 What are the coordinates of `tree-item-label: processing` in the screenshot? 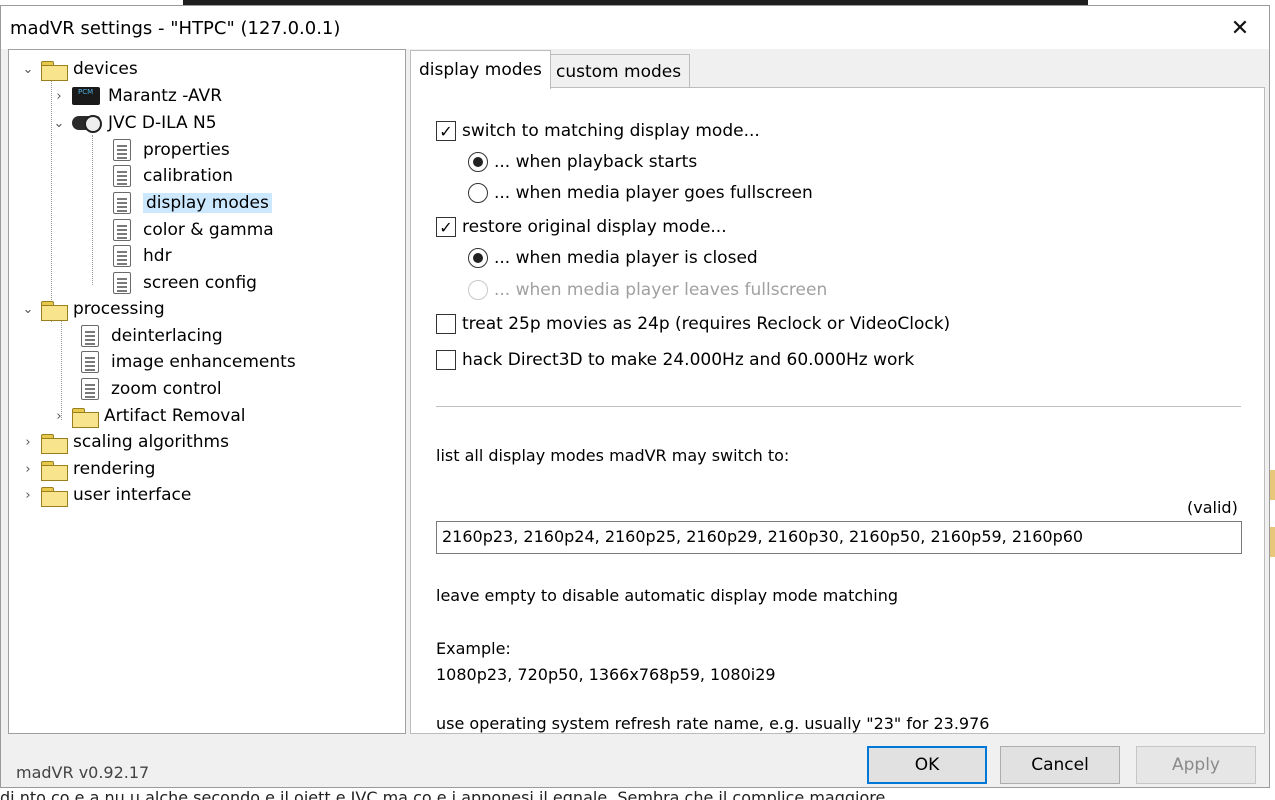 It's located at (119, 309).